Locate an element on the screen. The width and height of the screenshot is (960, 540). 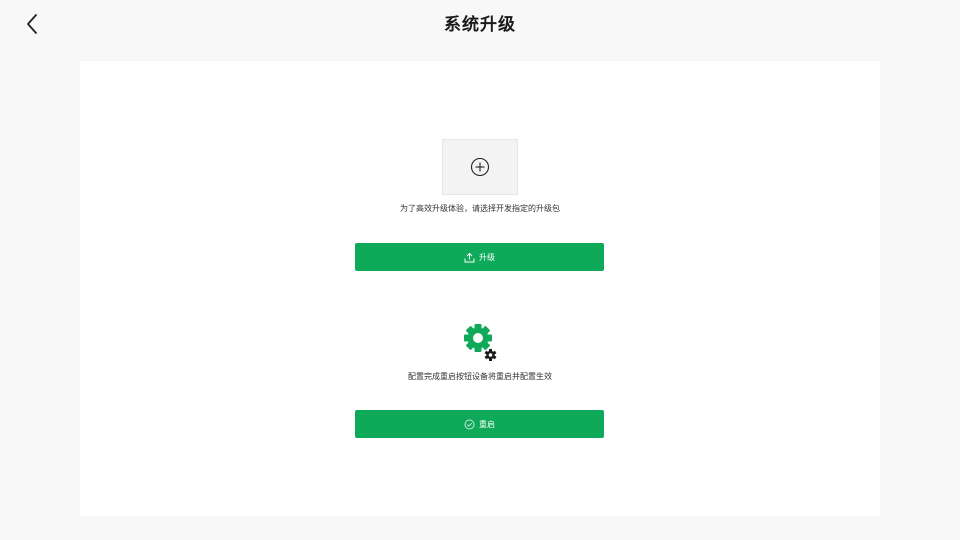
restart-hint-text: 配置完成重启按钮设备将重启并配置生效 is located at coordinates (480, 376).